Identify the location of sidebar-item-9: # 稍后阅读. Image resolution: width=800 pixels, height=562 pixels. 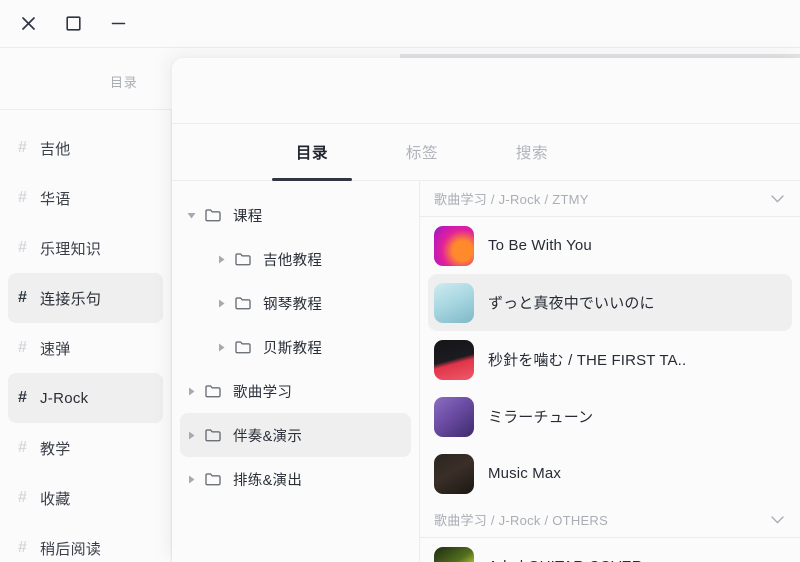
(85, 542).